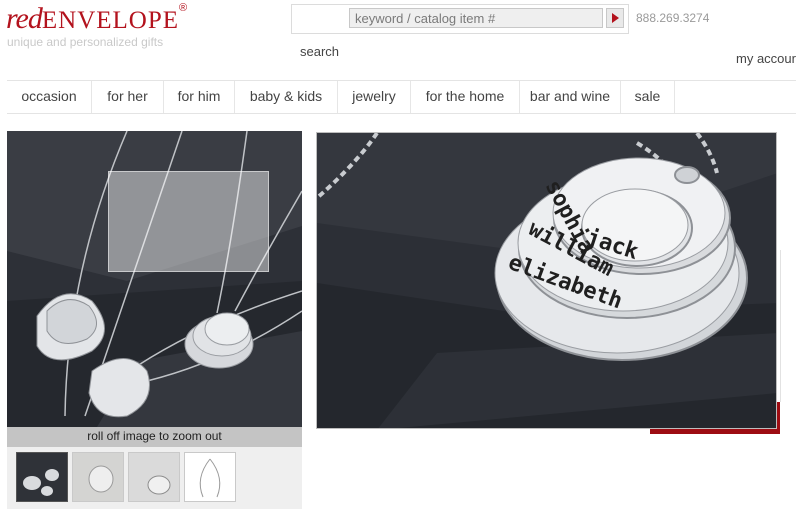 The image size is (796, 509). What do you see at coordinates (49, 97) in the screenshot?
I see `nav-item-occasion: occasion` at bounding box center [49, 97].